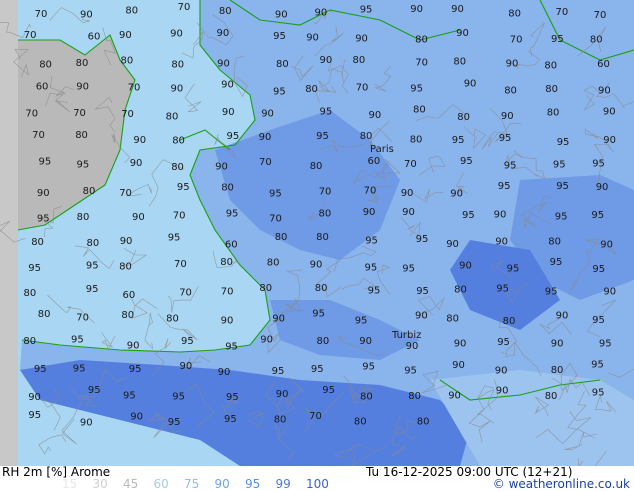 The height and width of the screenshot is (491, 634). I want to click on contour-label: 60, so click(42, 87).